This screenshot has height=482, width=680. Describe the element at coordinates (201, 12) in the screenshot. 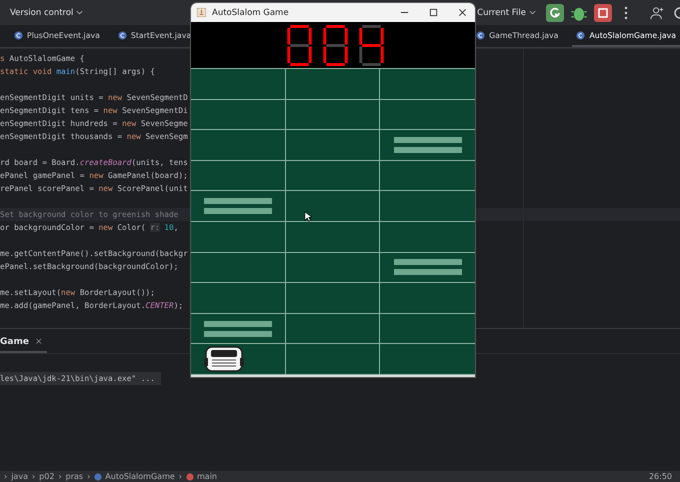

I see `java-app-icon` at that location.